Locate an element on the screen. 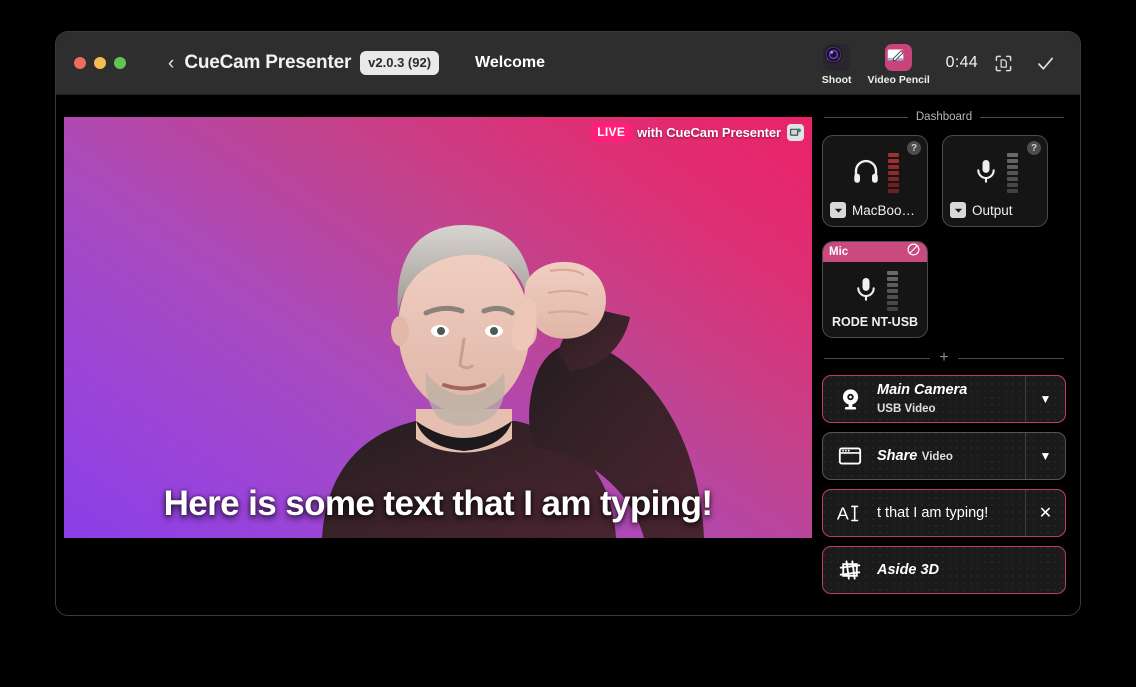 This screenshot has height=687, width=1136. output-device-card: ? Output is located at coordinates (995, 181).